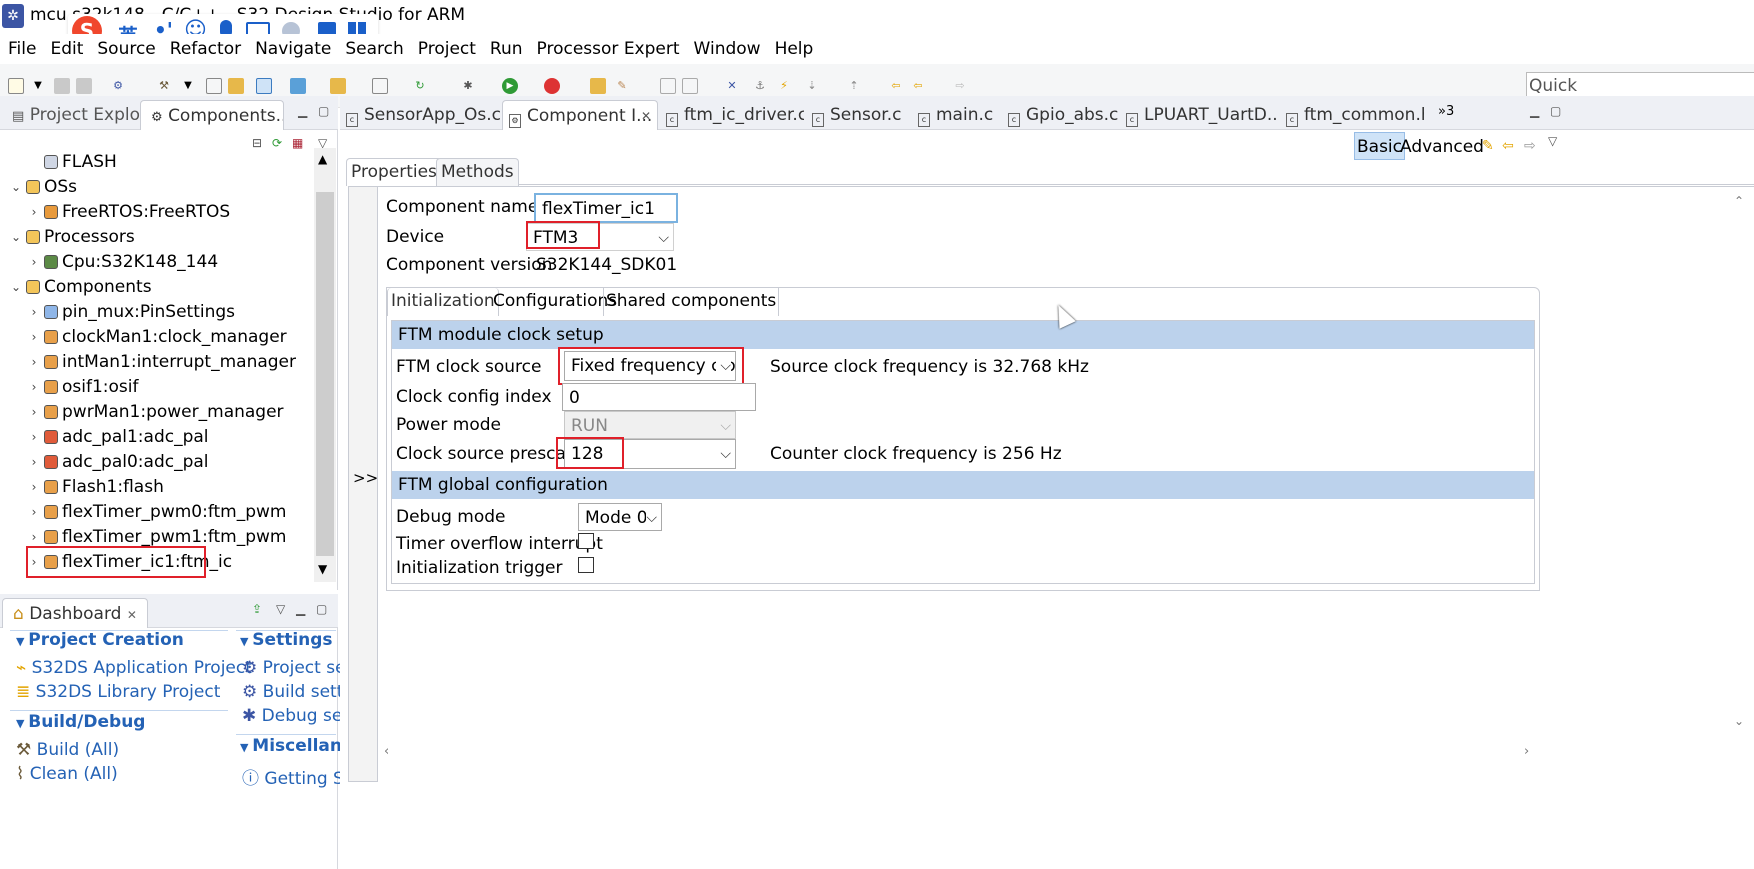 This screenshot has width=1754, height=869. I want to click on tab-properties: Properties, so click(394, 172).